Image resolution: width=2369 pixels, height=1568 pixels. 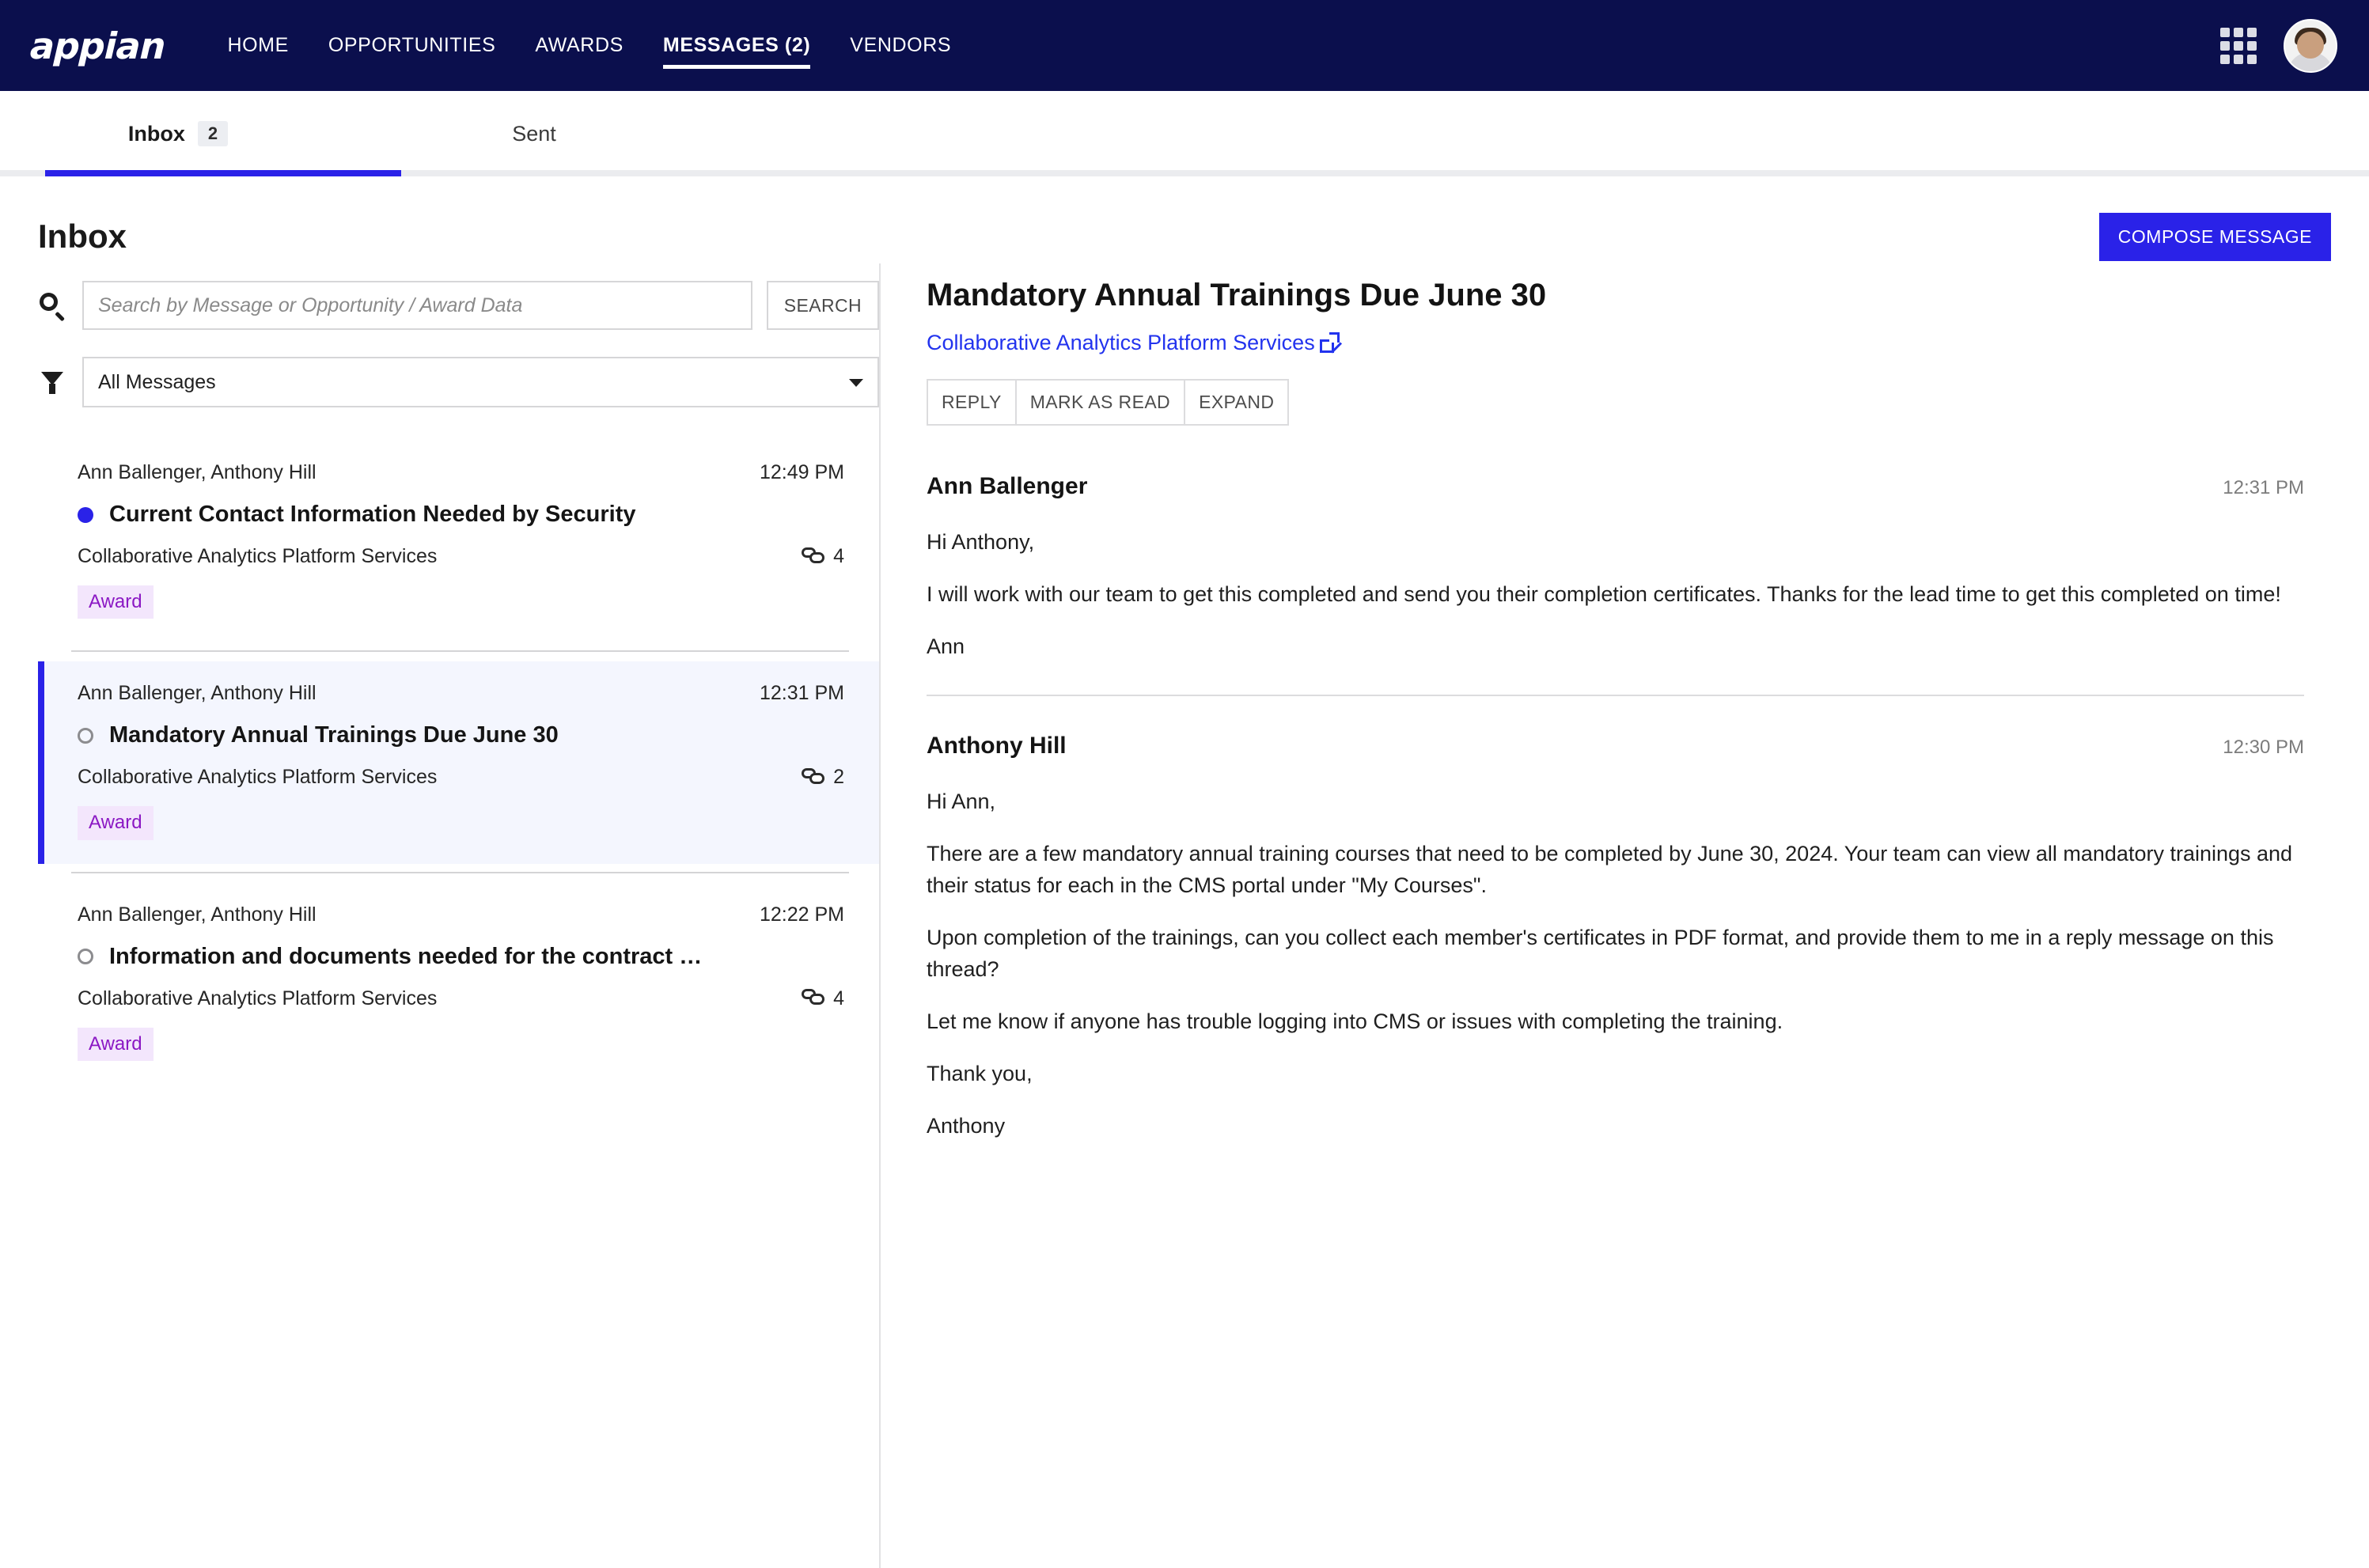 I want to click on message-filter-select: All Messages, so click(x=480, y=382).